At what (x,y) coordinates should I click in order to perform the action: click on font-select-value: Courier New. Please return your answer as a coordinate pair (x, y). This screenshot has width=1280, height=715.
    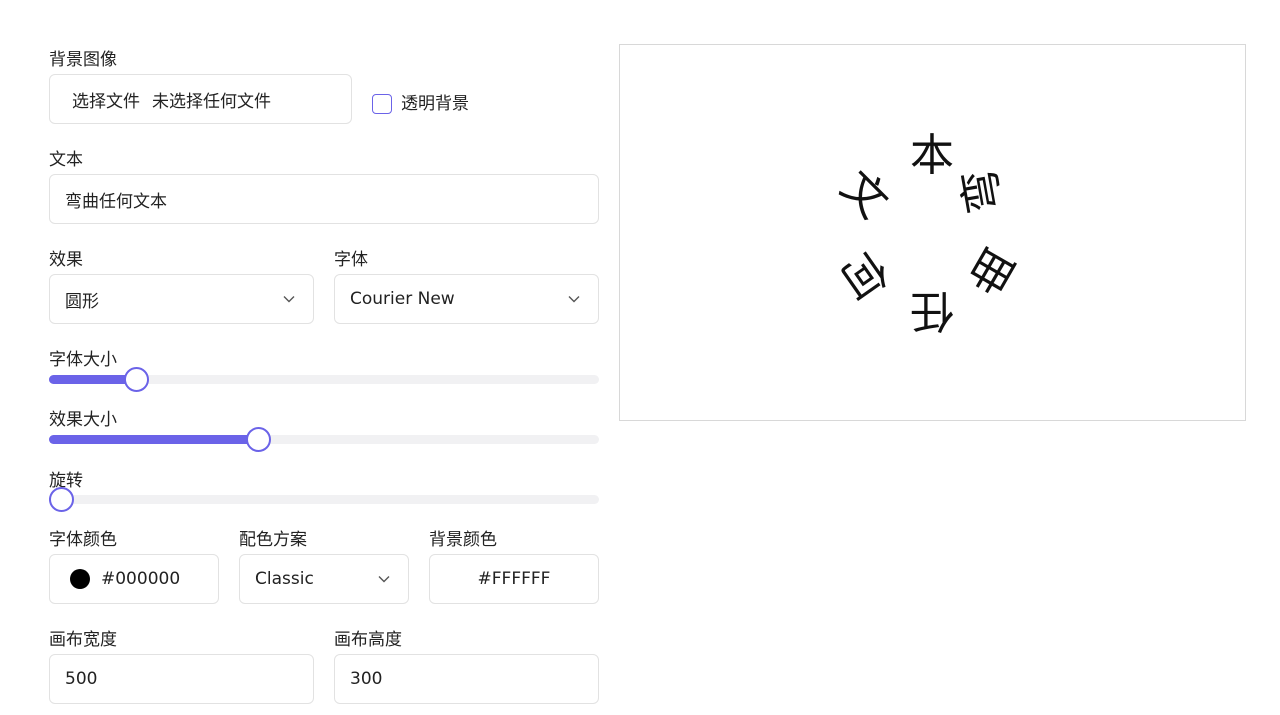
    Looking at the image, I should click on (402, 299).